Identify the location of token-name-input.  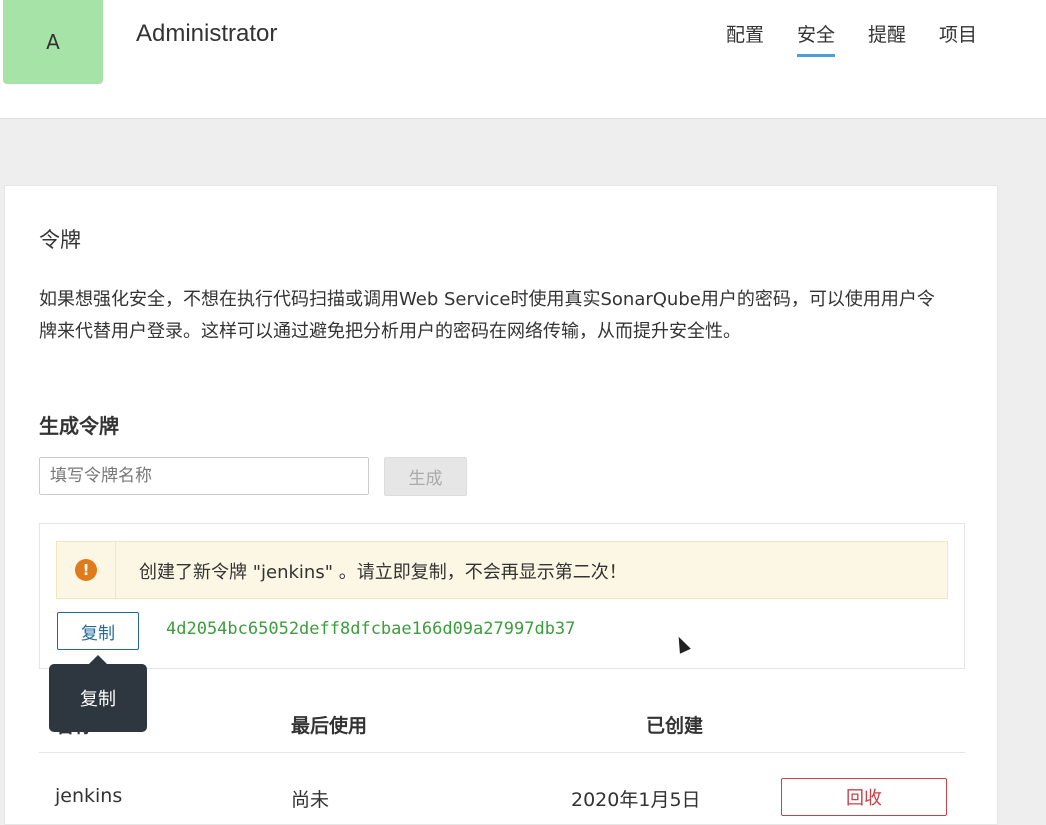
(204, 476).